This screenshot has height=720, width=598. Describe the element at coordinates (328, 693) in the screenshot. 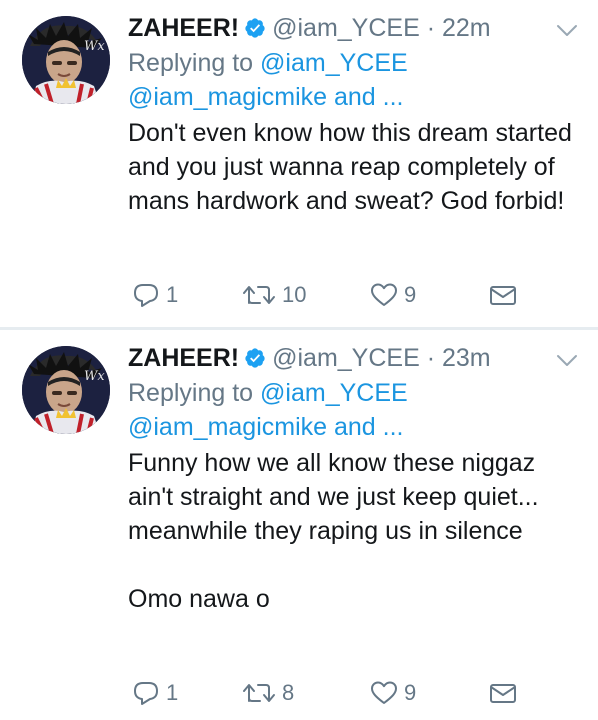

I see `tweet-actions: 1 8 9` at that location.